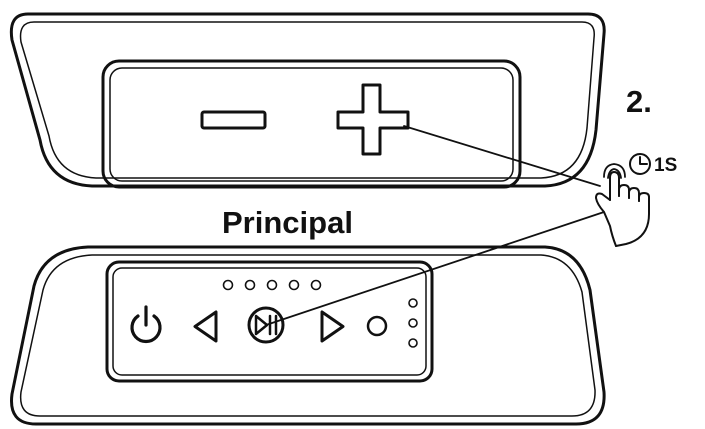 Image resolution: width=705 pixels, height=429 pixels. I want to click on minus-icon, so click(233, 120).